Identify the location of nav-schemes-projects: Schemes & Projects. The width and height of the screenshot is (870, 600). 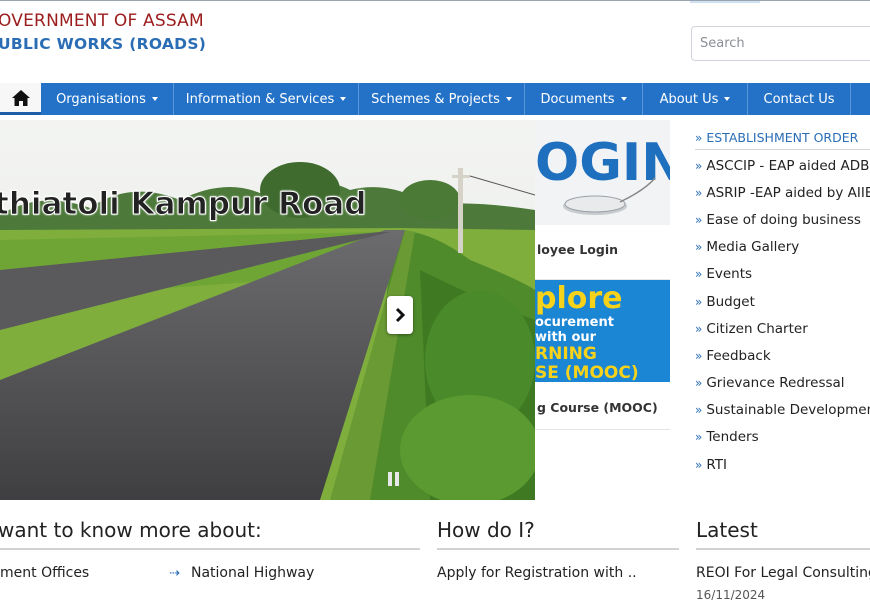
(442, 99).